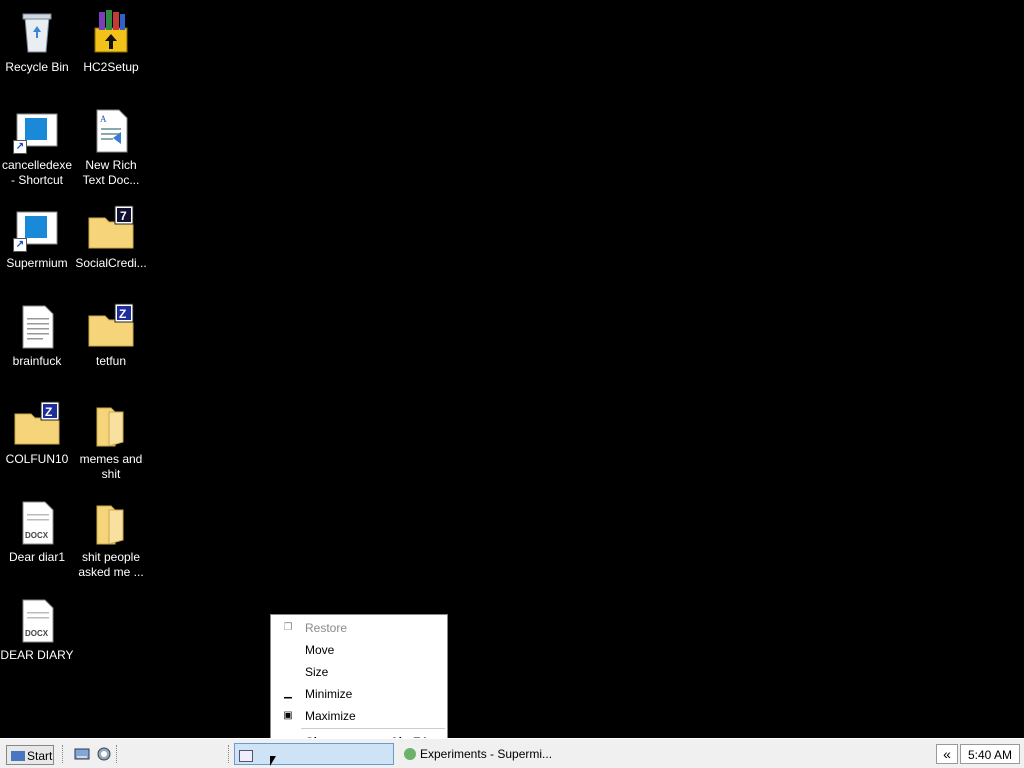 The width and height of the screenshot is (1024, 768). What do you see at coordinates (123, 216) in the screenshot?
I see `svg-text: 7` at bounding box center [123, 216].